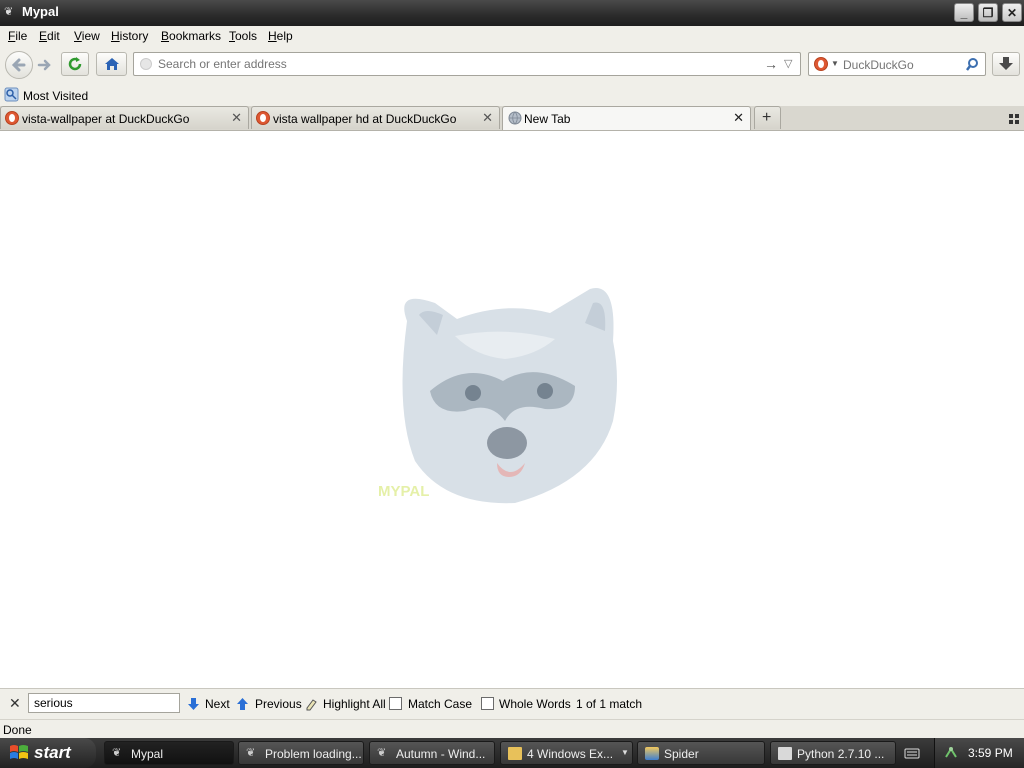 The image size is (1024, 768). I want to click on back-button, so click(19, 65).